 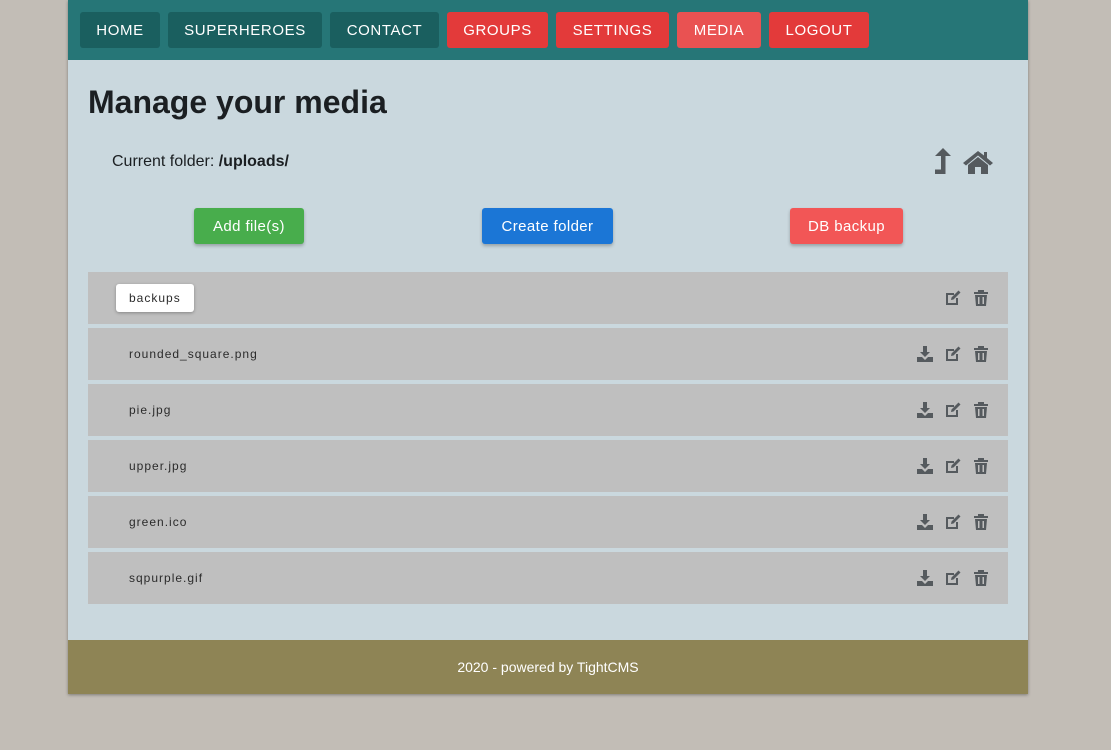 What do you see at coordinates (158, 522) in the screenshot?
I see `file-name: green.ico` at bounding box center [158, 522].